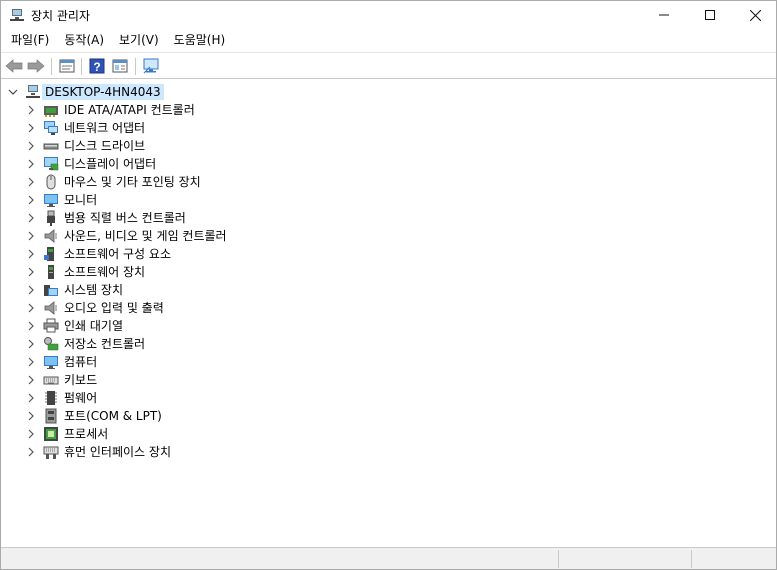 This screenshot has height=570, width=777. I want to click on tree-item-label: 모니터, so click(81, 200).